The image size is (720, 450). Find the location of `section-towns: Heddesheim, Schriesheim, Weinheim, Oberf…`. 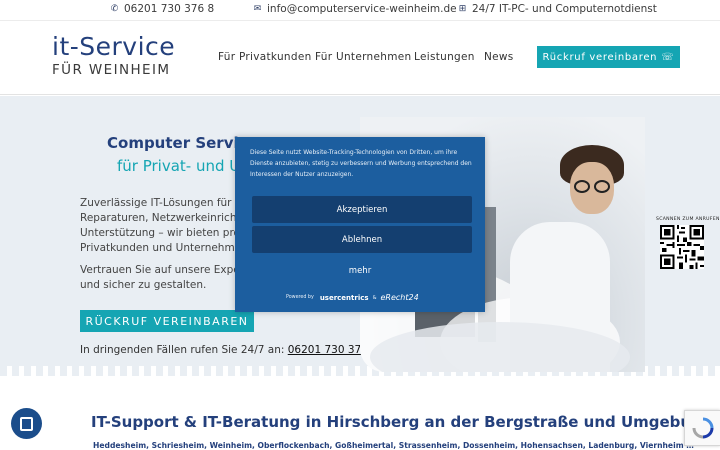

section-towns: Heddesheim, Schriesheim, Weinheim, Oberf… is located at coordinates (393, 445).